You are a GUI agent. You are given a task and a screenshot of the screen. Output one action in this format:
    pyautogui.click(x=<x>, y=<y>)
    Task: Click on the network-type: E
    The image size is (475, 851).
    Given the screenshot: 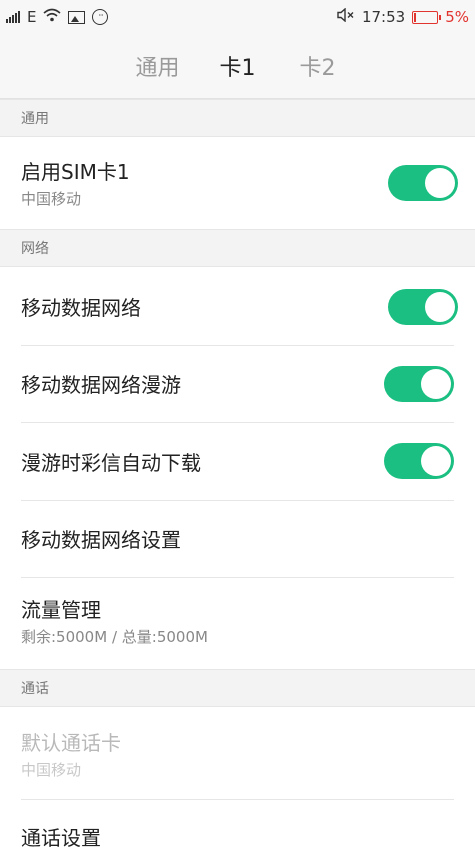 What is the action you would take?
    pyautogui.click(x=32, y=17)
    